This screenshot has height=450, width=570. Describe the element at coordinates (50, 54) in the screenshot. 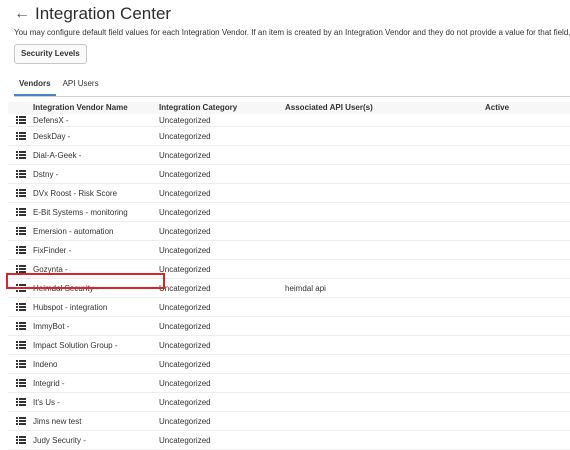

I see `security-levels-button: Security Levels` at that location.